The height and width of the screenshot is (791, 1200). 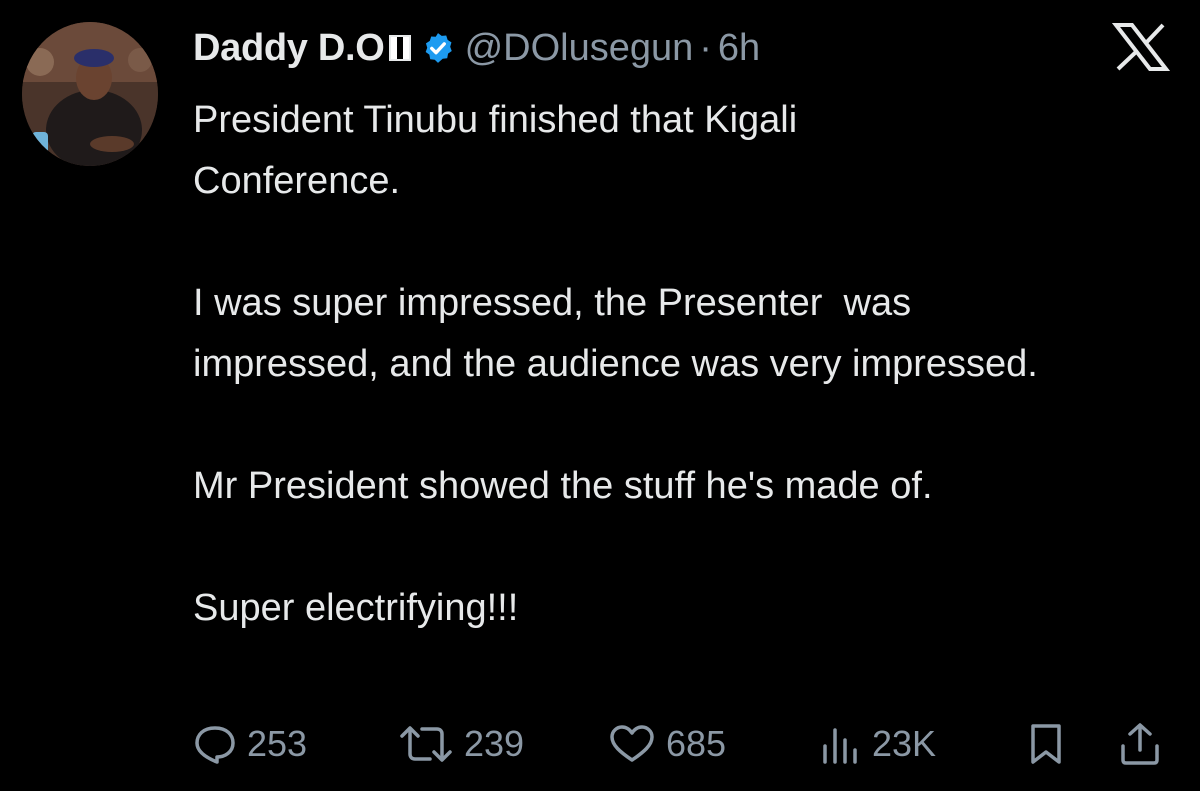 What do you see at coordinates (904, 743) in the screenshot?
I see `view-count: 23K` at bounding box center [904, 743].